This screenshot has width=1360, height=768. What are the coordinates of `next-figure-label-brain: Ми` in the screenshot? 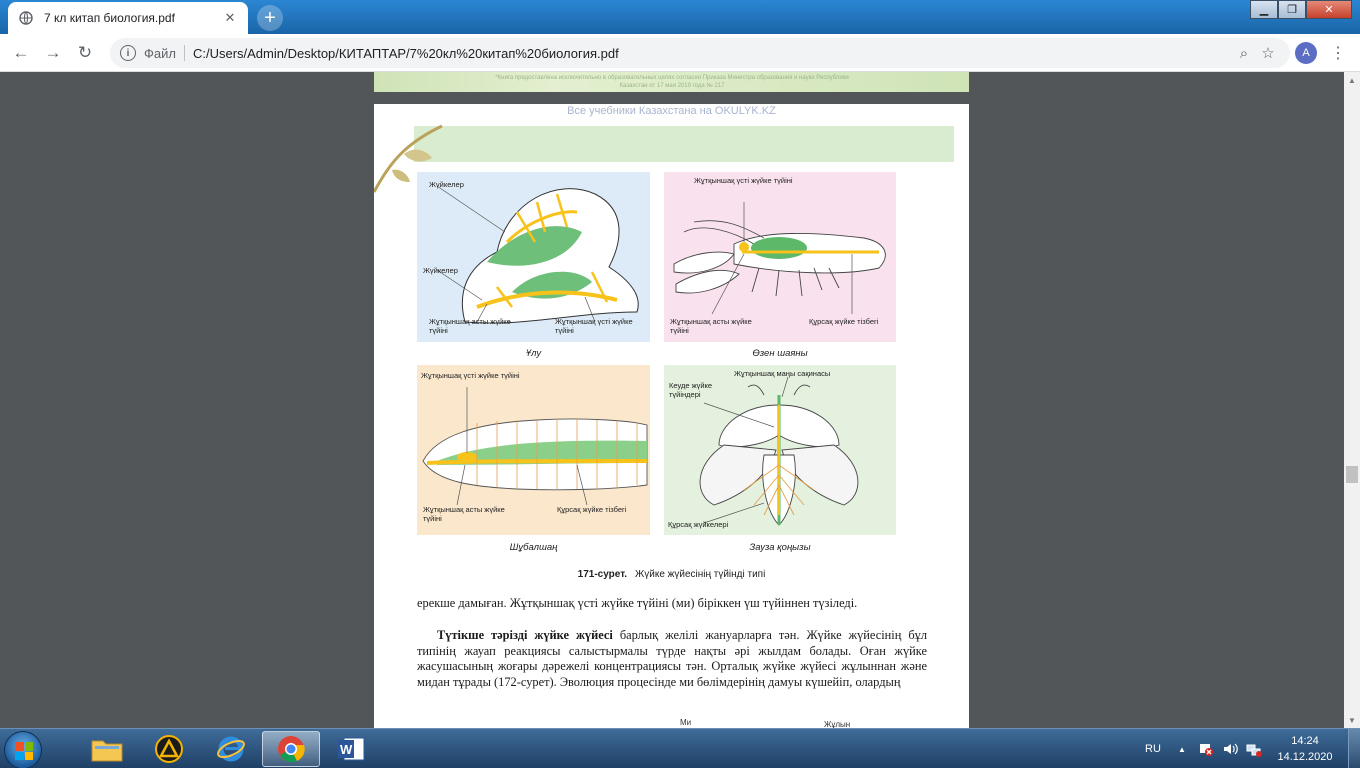 It's located at (686, 722).